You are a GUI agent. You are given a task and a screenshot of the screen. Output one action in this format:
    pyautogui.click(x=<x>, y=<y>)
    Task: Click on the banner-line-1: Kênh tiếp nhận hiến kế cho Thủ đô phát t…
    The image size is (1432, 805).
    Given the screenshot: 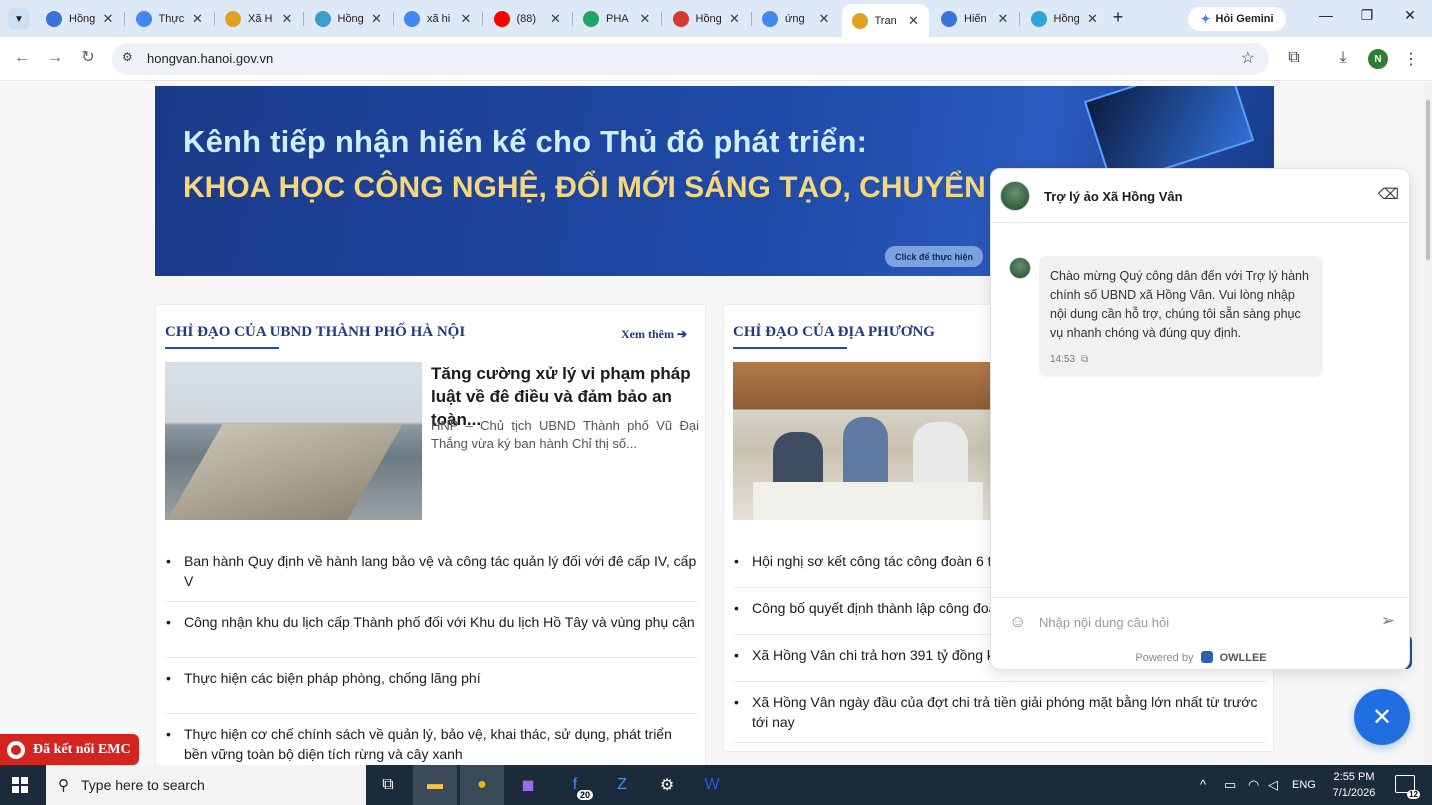 What is the action you would take?
    pyautogui.click(x=525, y=141)
    